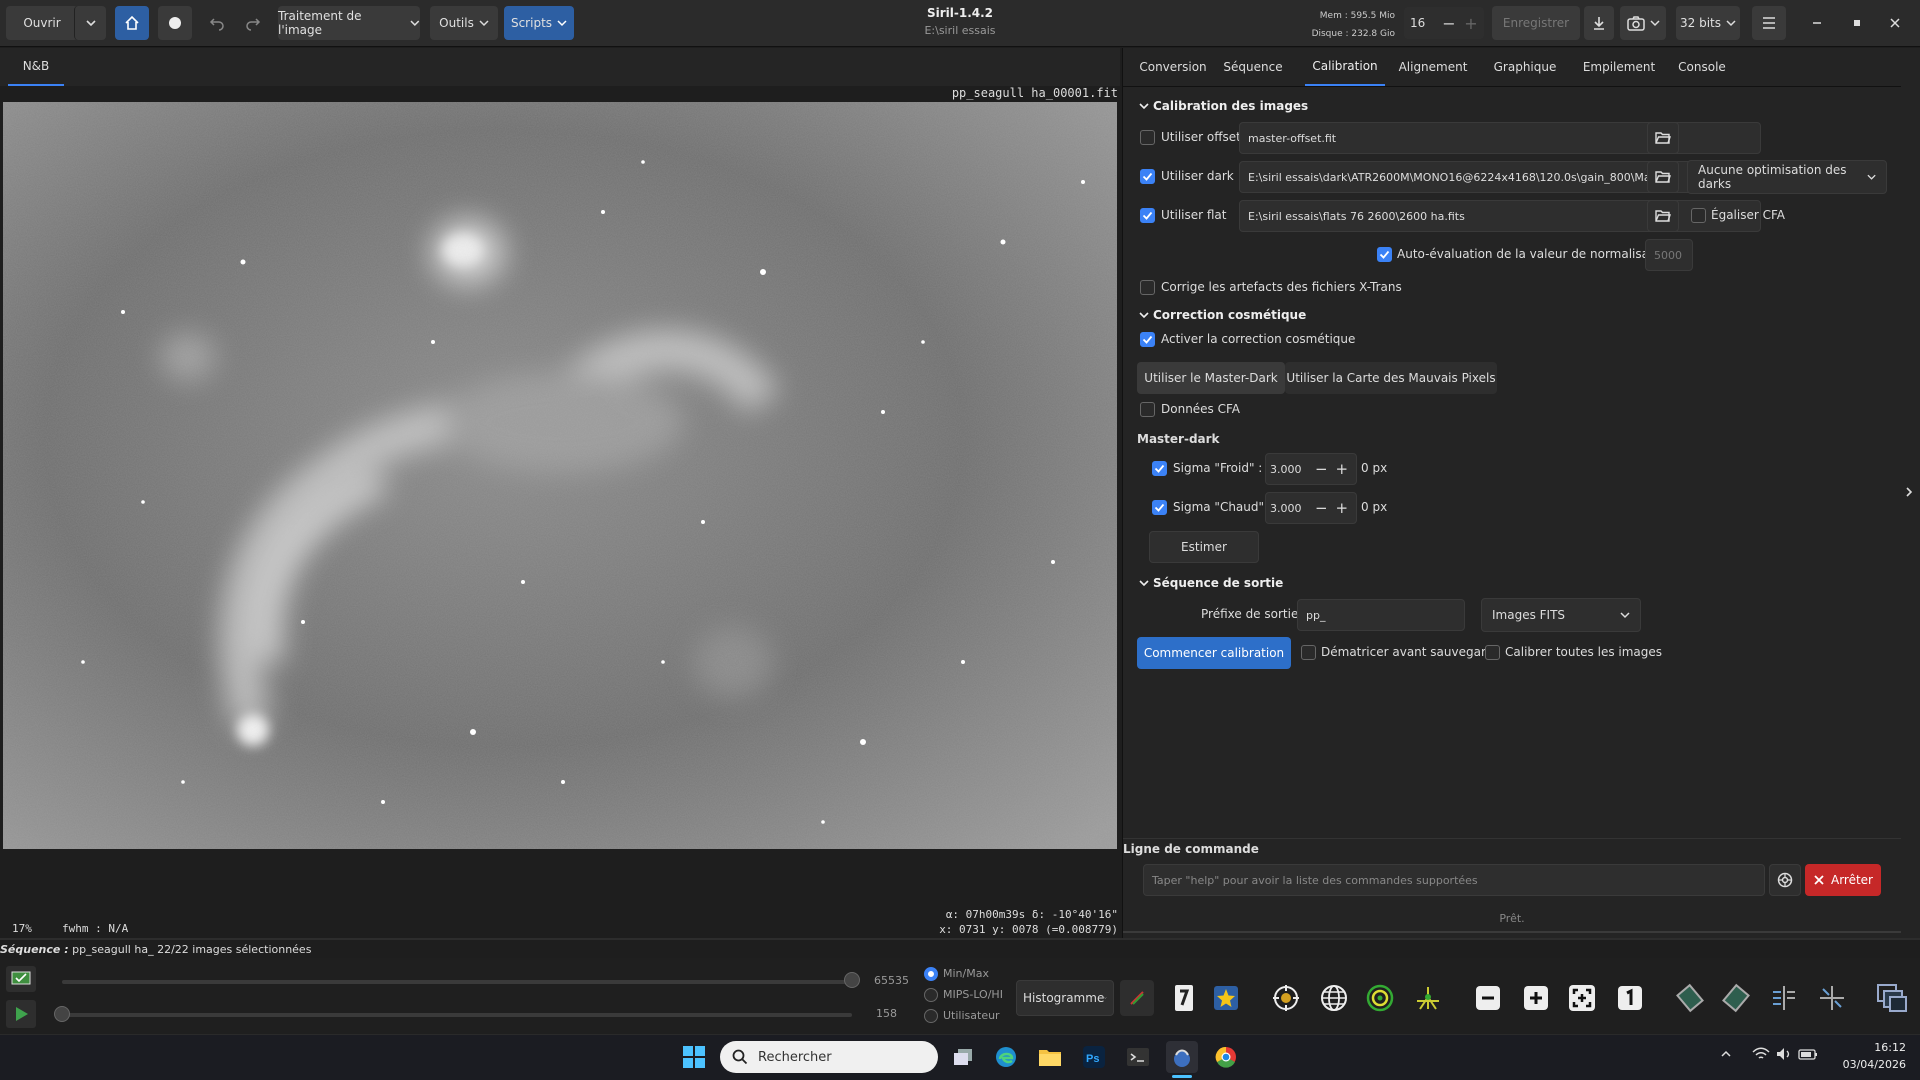  What do you see at coordinates (1892, 998) in the screenshot?
I see `split-view-button` at bounding box center [1892, 998].